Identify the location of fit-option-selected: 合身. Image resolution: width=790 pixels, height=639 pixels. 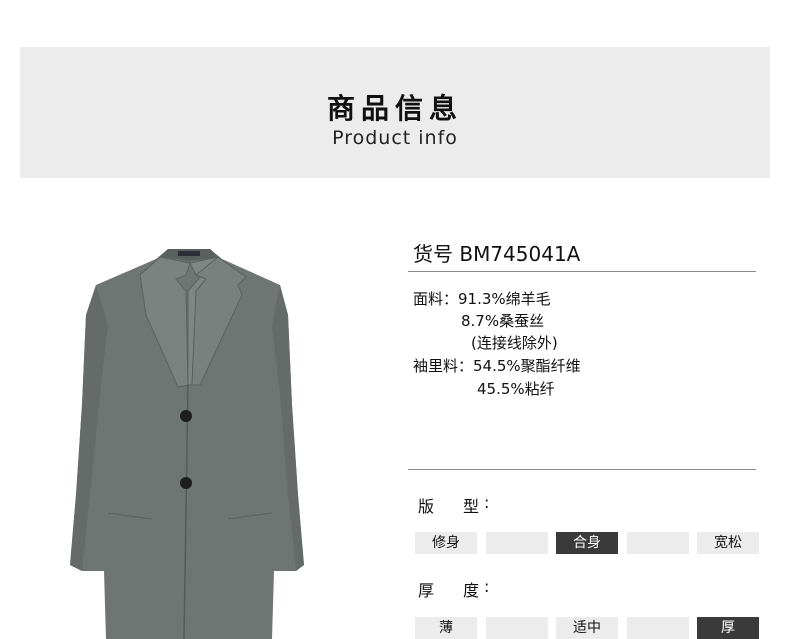
(587, 543).